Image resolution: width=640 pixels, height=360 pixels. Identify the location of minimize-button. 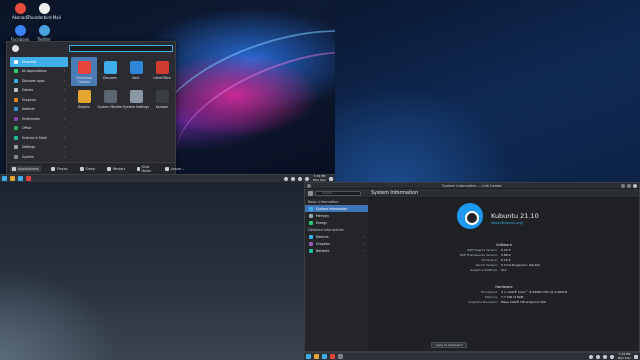
(623, 186).